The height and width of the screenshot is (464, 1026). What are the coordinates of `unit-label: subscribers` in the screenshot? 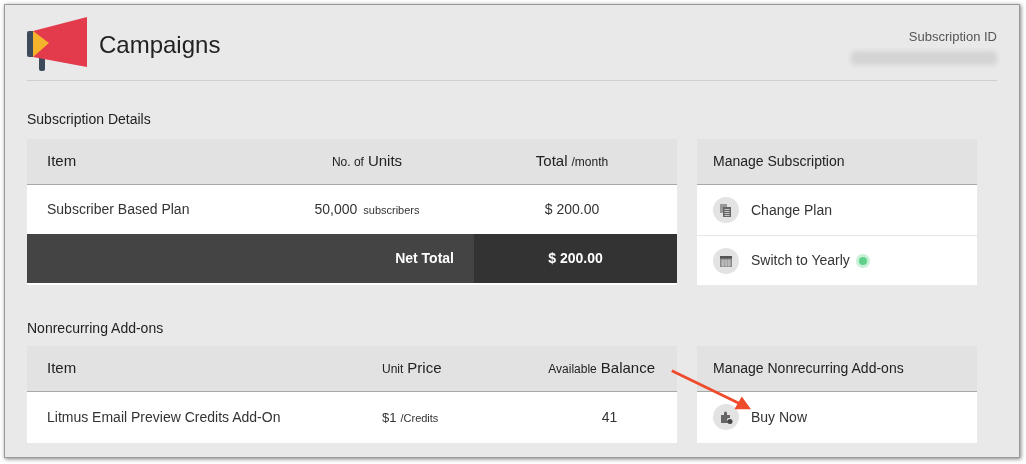 It's located at (391, 210).